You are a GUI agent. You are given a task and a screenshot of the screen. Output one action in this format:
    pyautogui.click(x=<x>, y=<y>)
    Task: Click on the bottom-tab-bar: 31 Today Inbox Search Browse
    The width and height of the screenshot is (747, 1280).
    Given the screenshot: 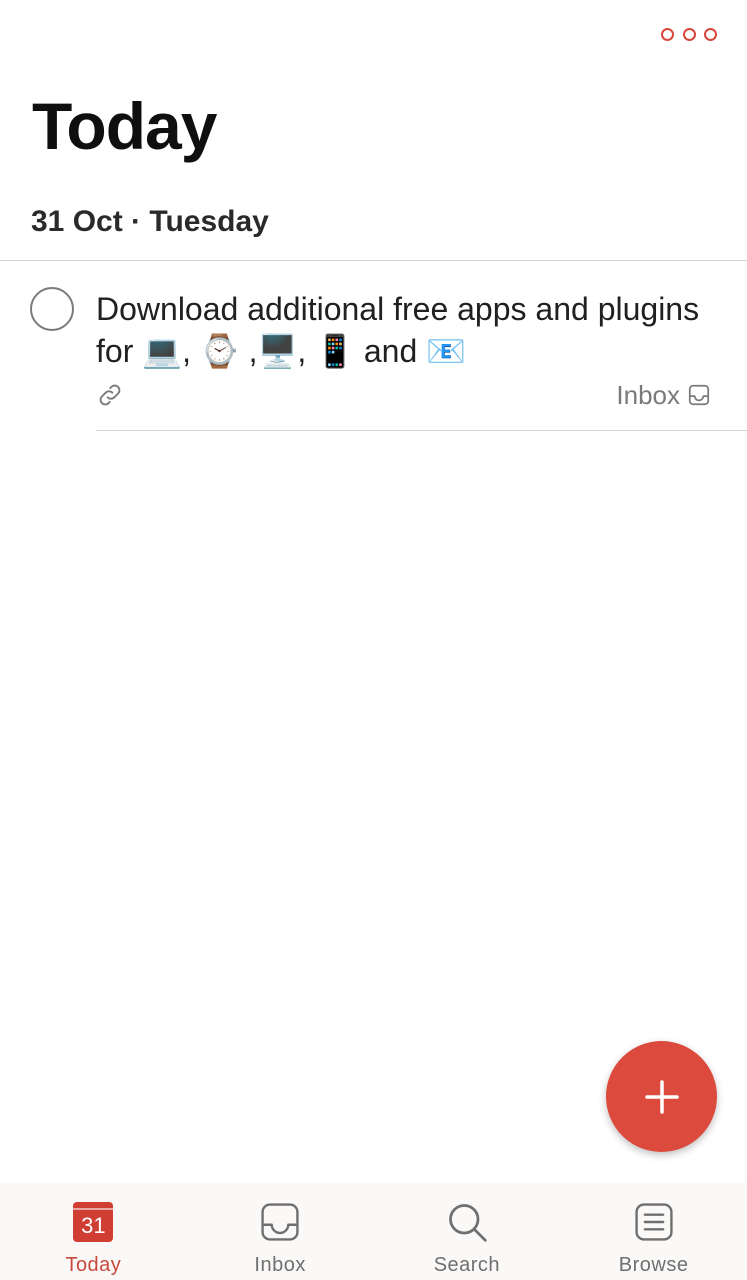 What is the action you would take?
    pyautogui.click(x=373, y=1231)
    